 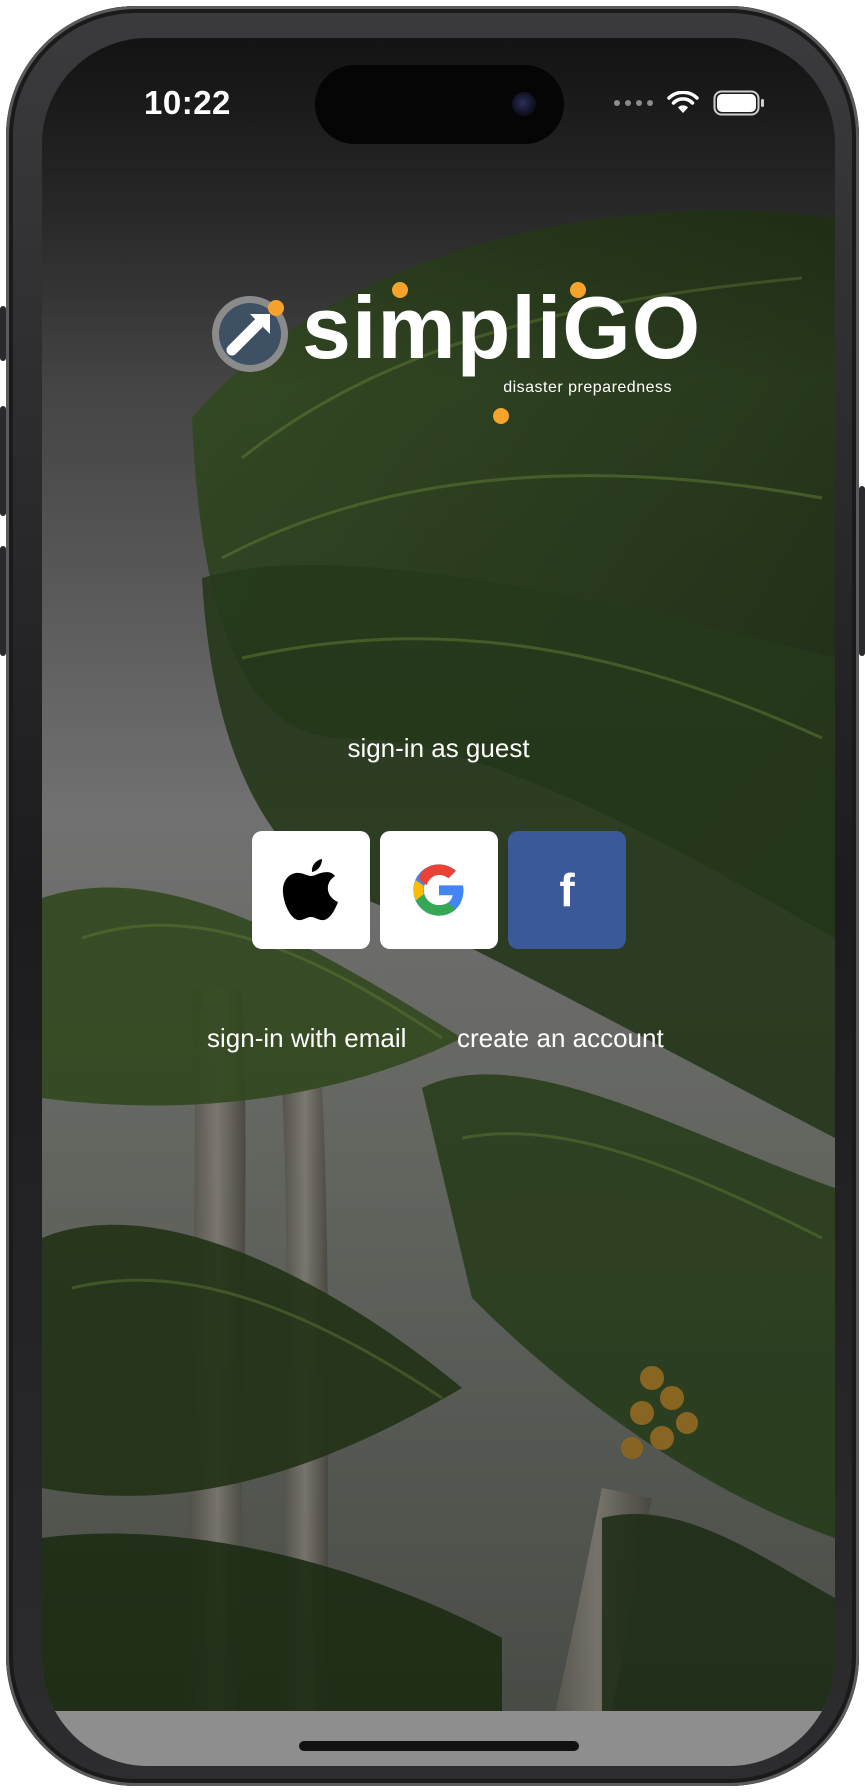 I want to click on bottom-safe-area, so click(x=438, y=1738).